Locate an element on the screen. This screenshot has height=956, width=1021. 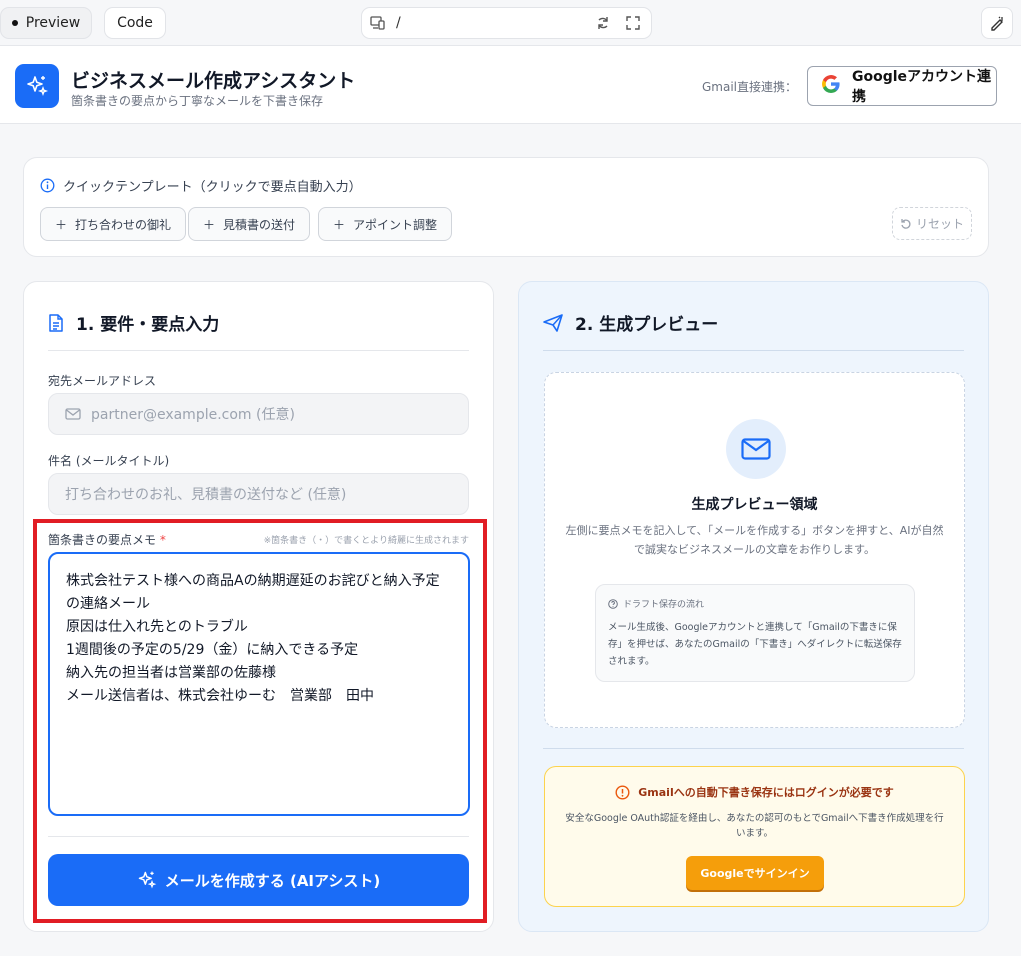
preview-section-header: 2. 生成プレビュー is located at coordinates (630, 322).